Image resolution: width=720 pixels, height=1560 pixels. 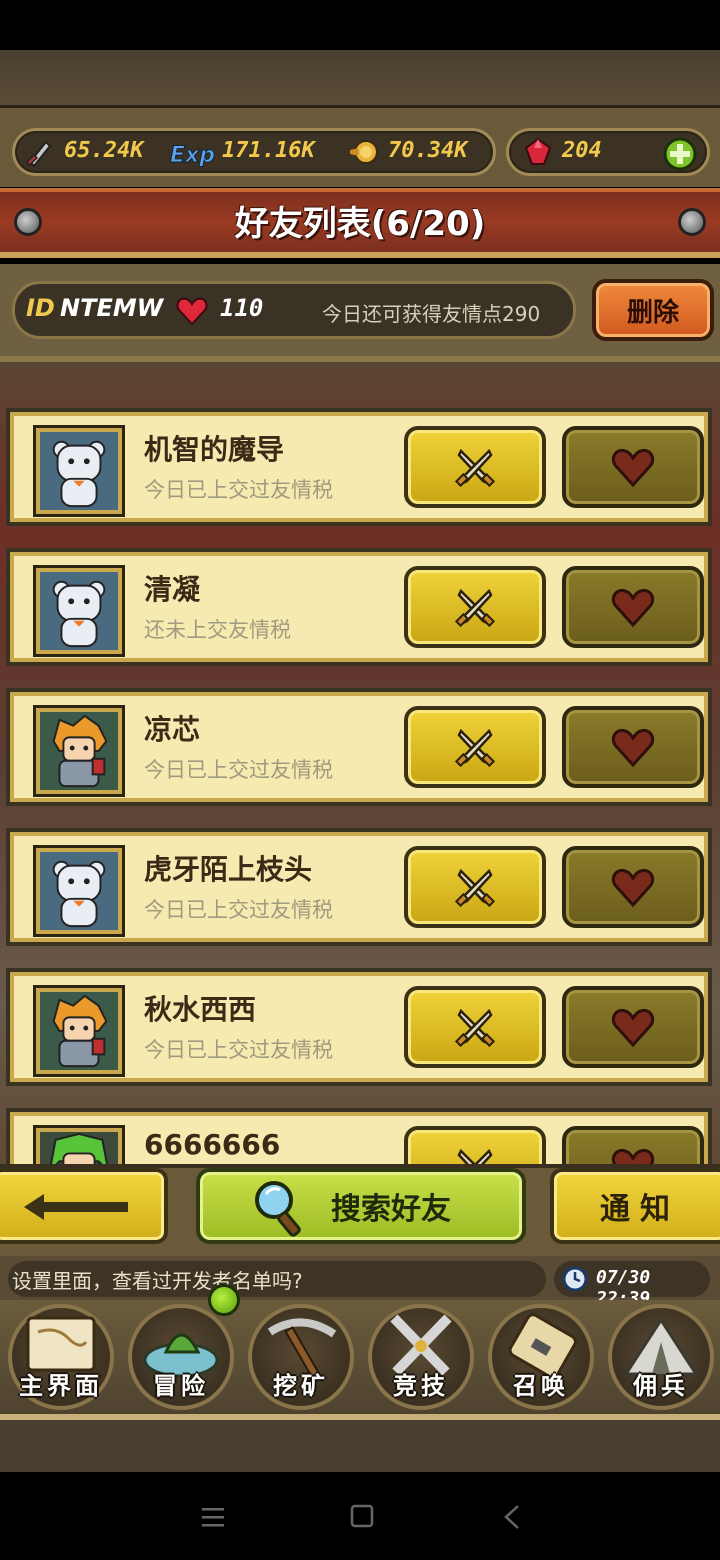 What do you see at coordinates (40, 308) in the screenshot?
I see `id-label: ID` at bounding box center [40, 308].